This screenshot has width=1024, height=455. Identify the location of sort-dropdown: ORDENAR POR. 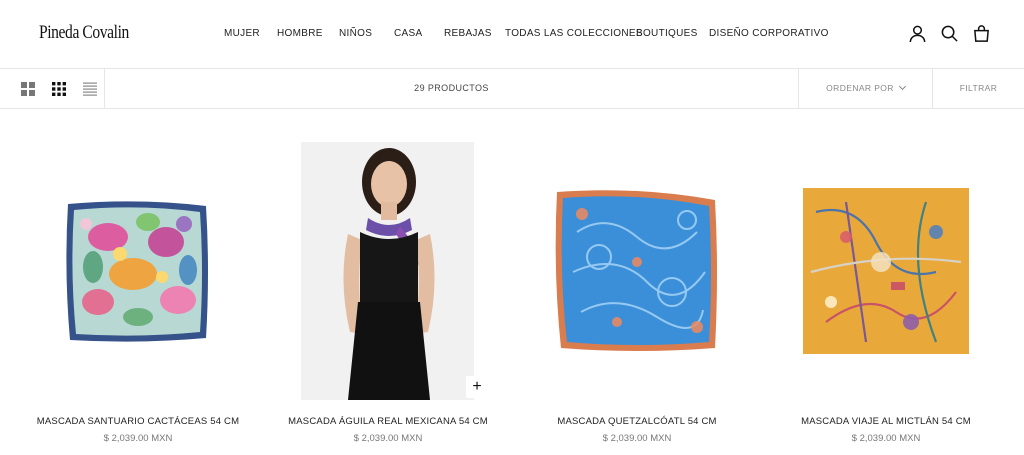
(865, 87).